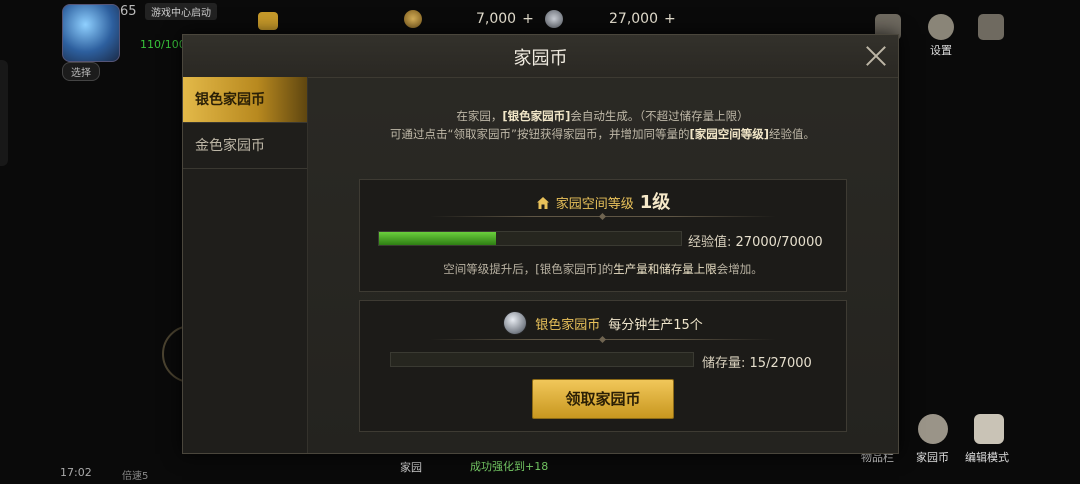 This screenshot has height=484, width=1080. What do you see at coordinates (724, 363) in the screenshot?
I see `storage-label: 储存量:` at bounding box center [724, 363].